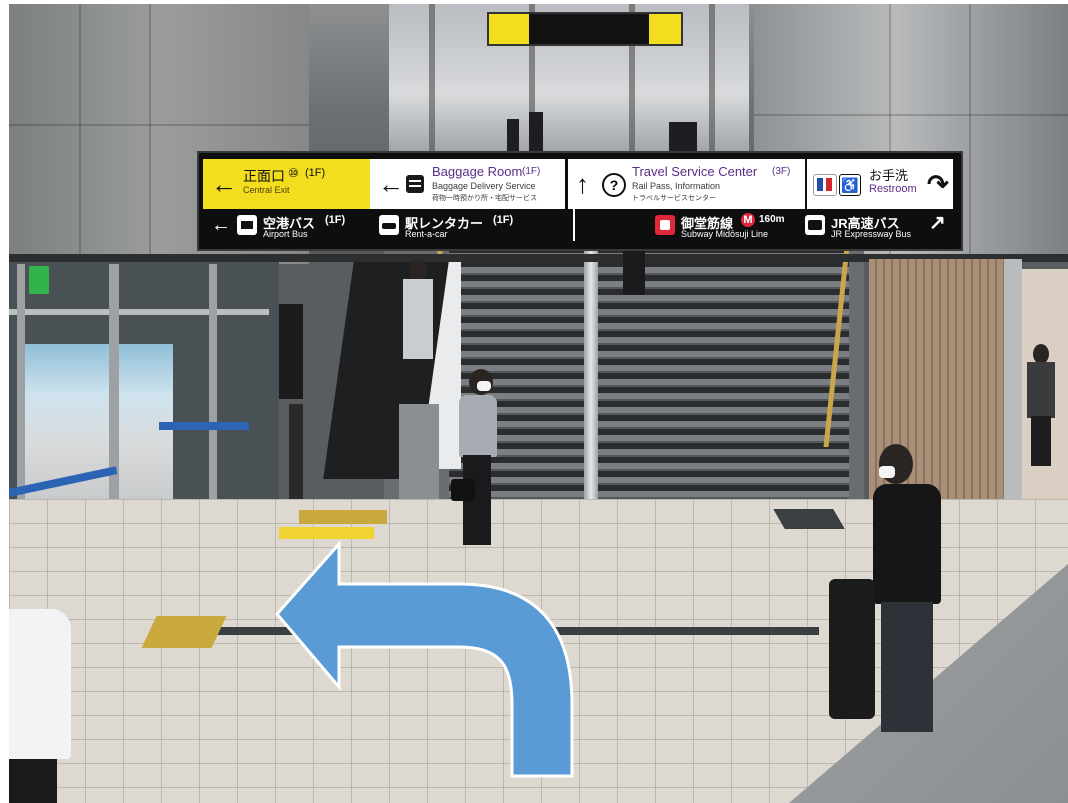 The image size is (1068, 803). I want to click on turn-left-arrow-icon, so click(424, 659).